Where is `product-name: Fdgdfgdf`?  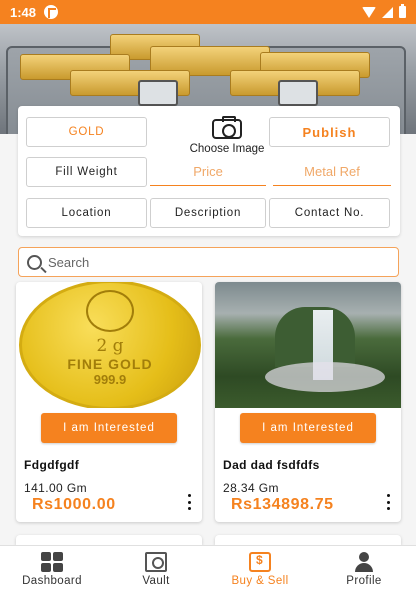
product-name: Fdgdfgdf is located at coordinates (52, 465).